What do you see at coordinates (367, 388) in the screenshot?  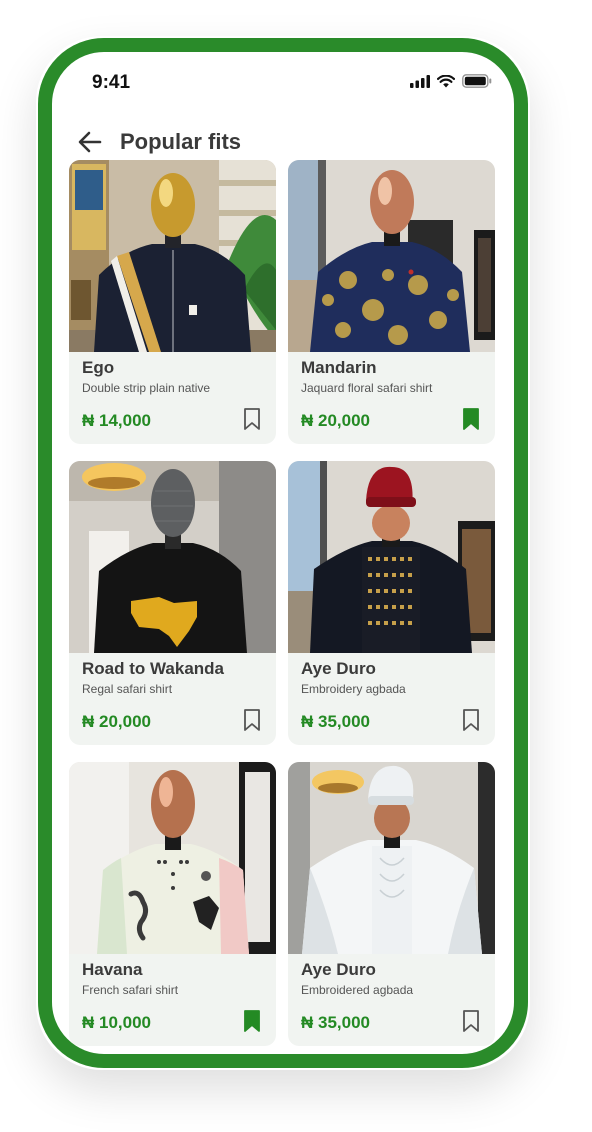 I see `product-description: Jaquard floral safari shirt` at bounding box center [367, 388].